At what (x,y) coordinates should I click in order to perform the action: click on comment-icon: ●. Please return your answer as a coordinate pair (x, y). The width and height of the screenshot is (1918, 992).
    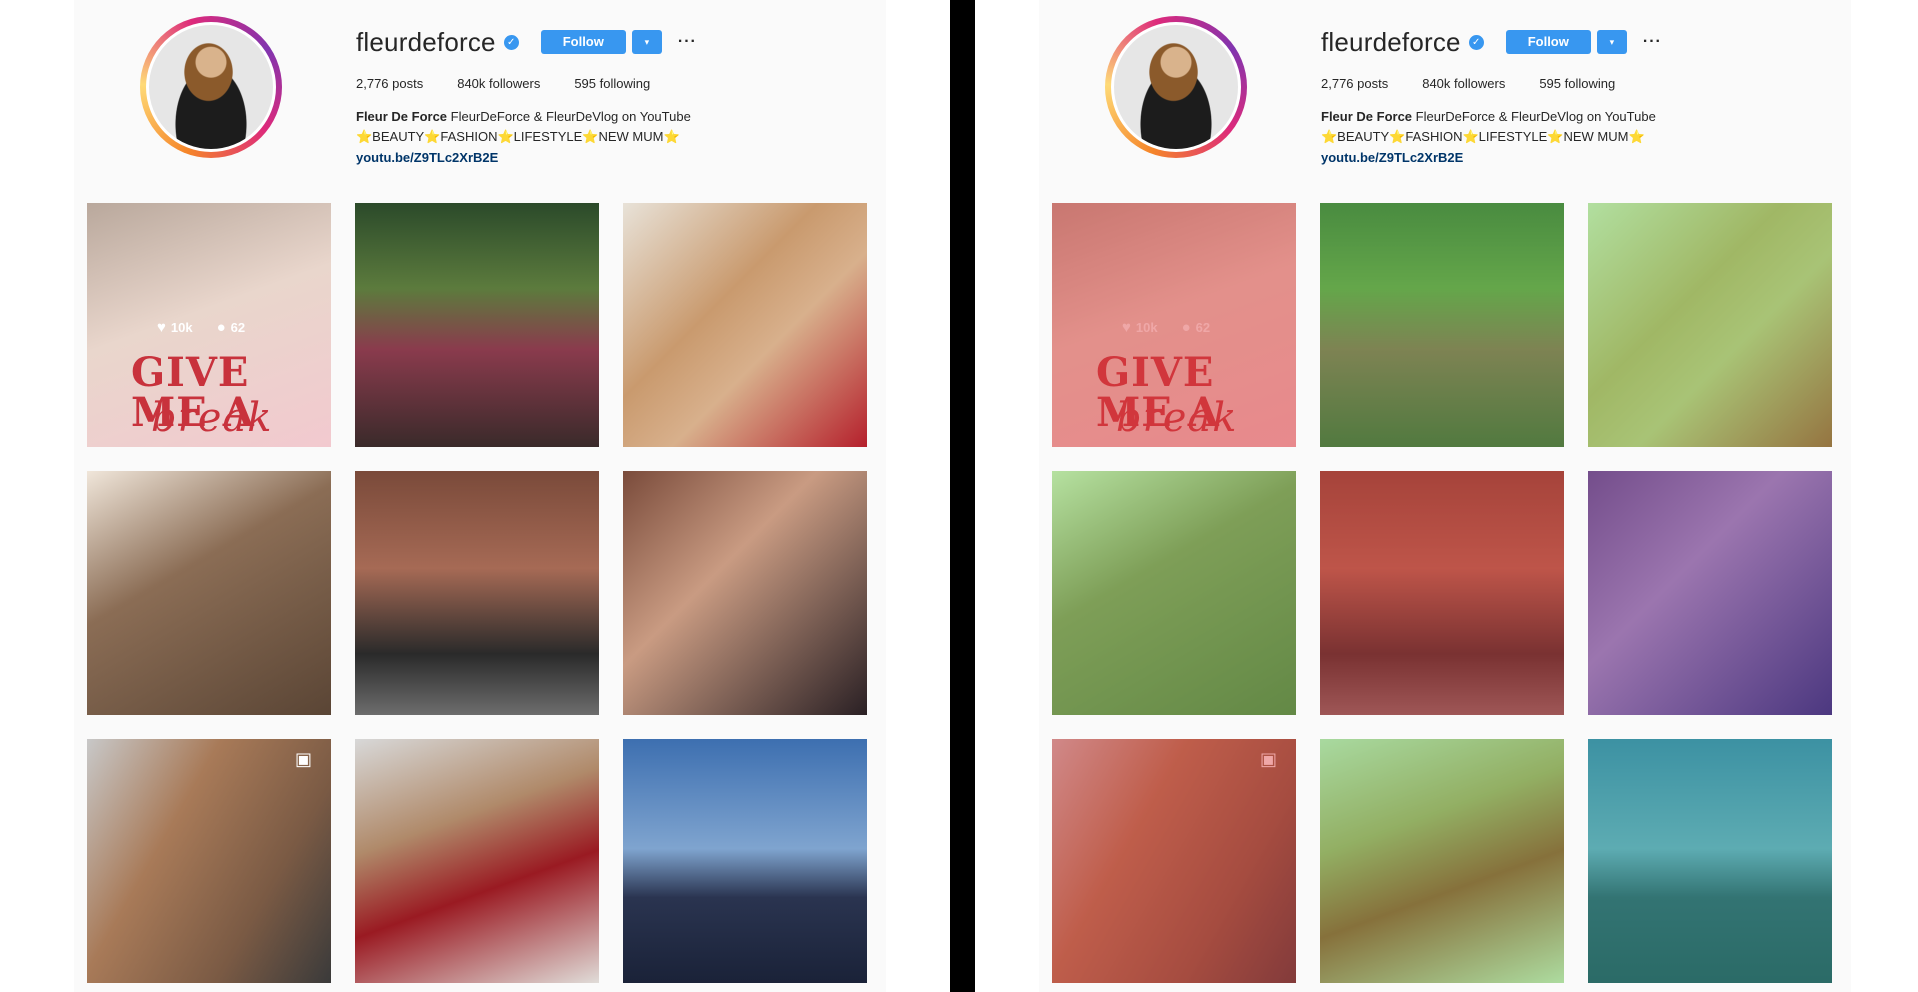
    Looking at the image, I should click on (221, 327).